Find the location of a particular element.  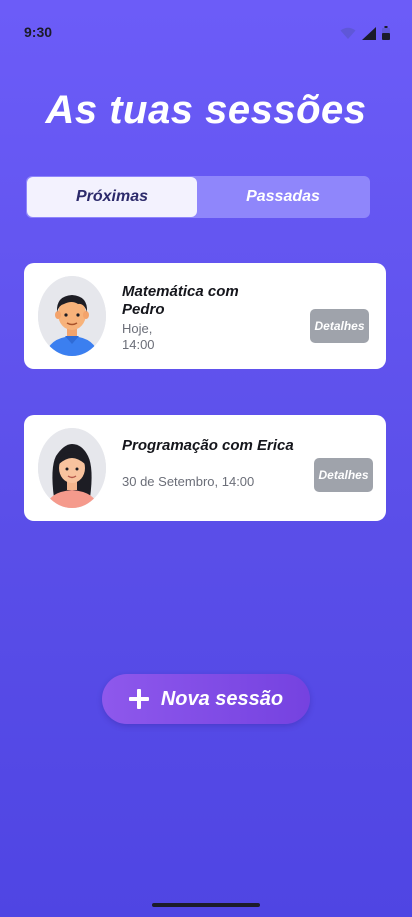

session-title: Matemática com Pedro is located at coordinates (180, 300).